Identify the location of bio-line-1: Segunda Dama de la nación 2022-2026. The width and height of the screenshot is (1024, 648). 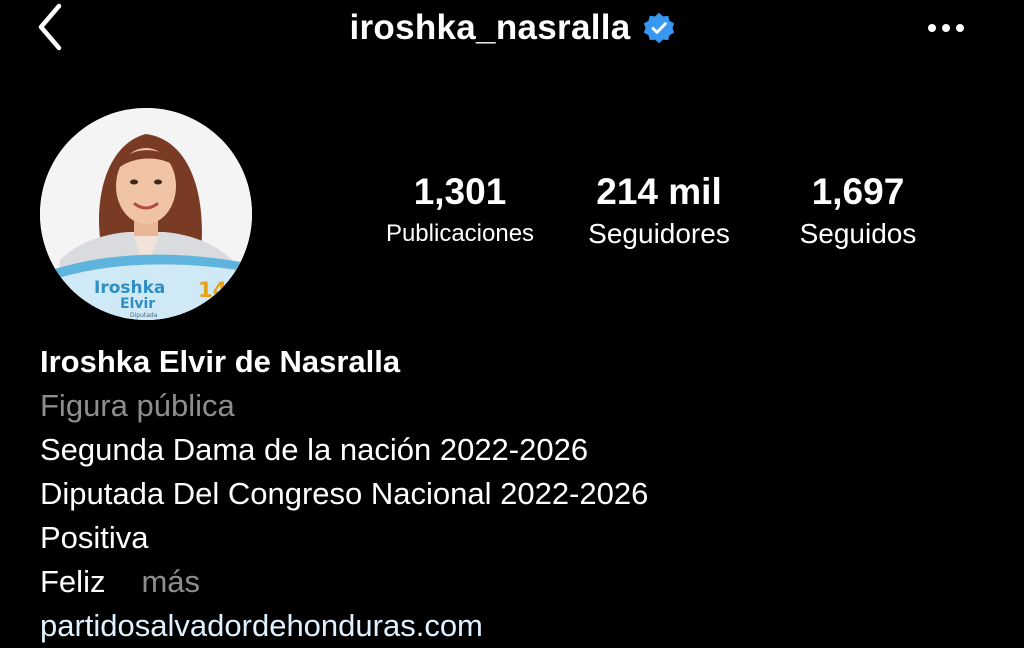
(314, 449).